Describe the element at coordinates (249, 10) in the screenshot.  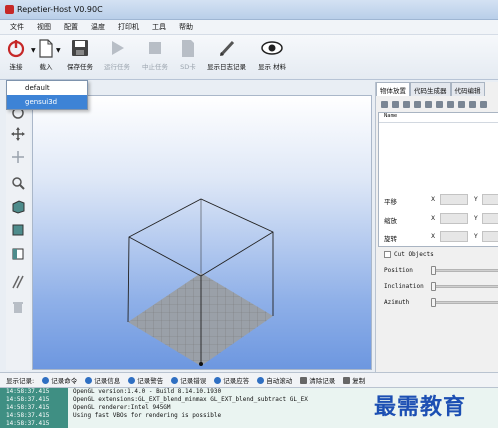
I see `title-bar: Repetier-Host V0.90C` at that location.